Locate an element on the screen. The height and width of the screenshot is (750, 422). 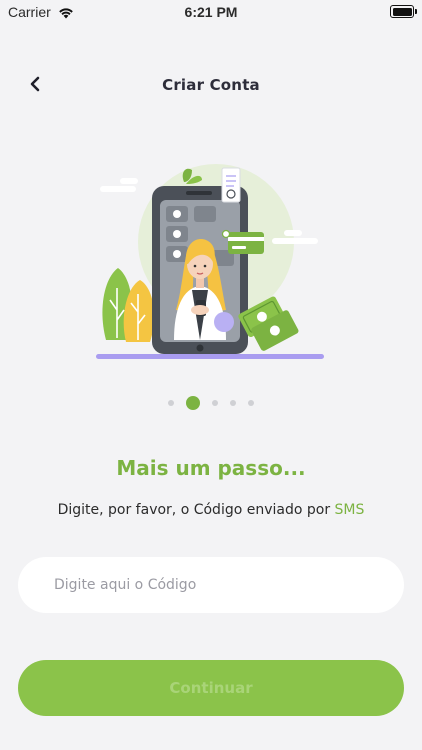
page-title: Criar Conta is located at coordinates (211, 85).